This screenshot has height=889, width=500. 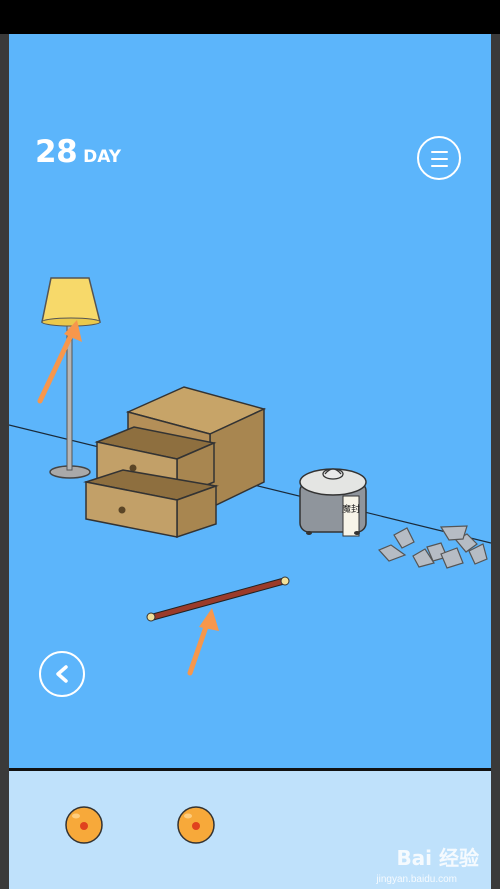 What do you see at coordinates (250, 17) in the screenshot?
I see `status-bar` at bounding box center [250, 17].